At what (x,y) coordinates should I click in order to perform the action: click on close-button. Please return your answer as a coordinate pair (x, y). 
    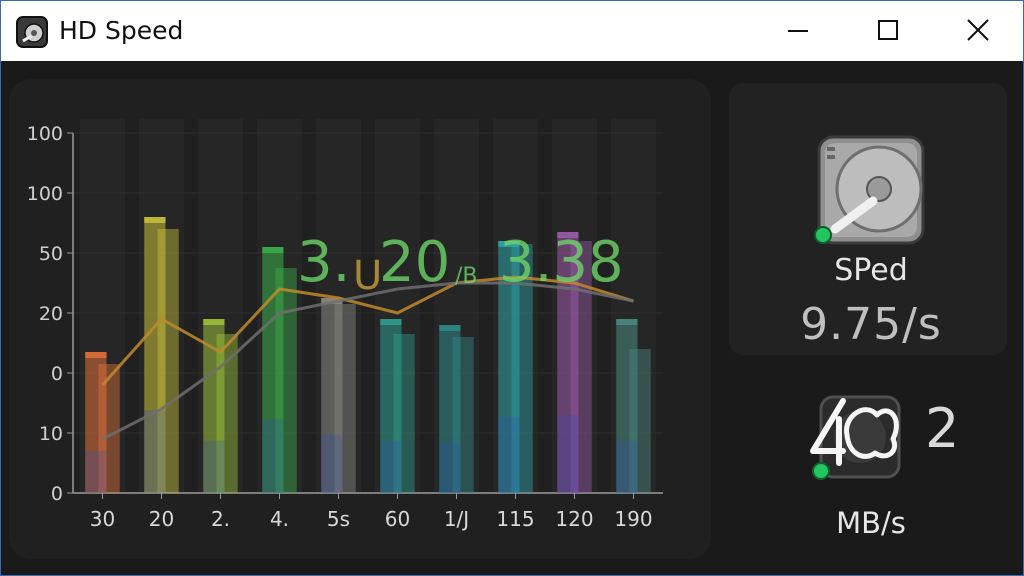
    Looking at the image, I should click on (978, 31).